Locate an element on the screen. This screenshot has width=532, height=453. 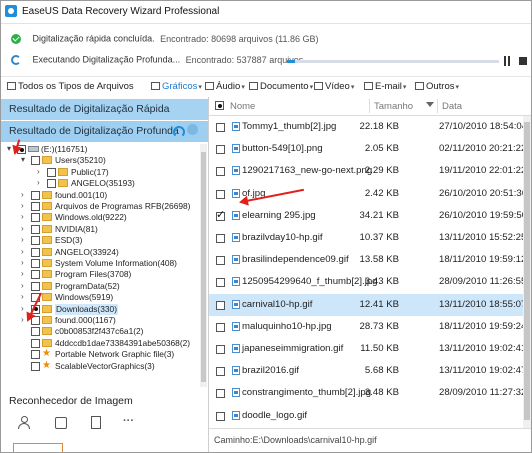
tree-item: › Public(17) is located at coordinates (100, 172).